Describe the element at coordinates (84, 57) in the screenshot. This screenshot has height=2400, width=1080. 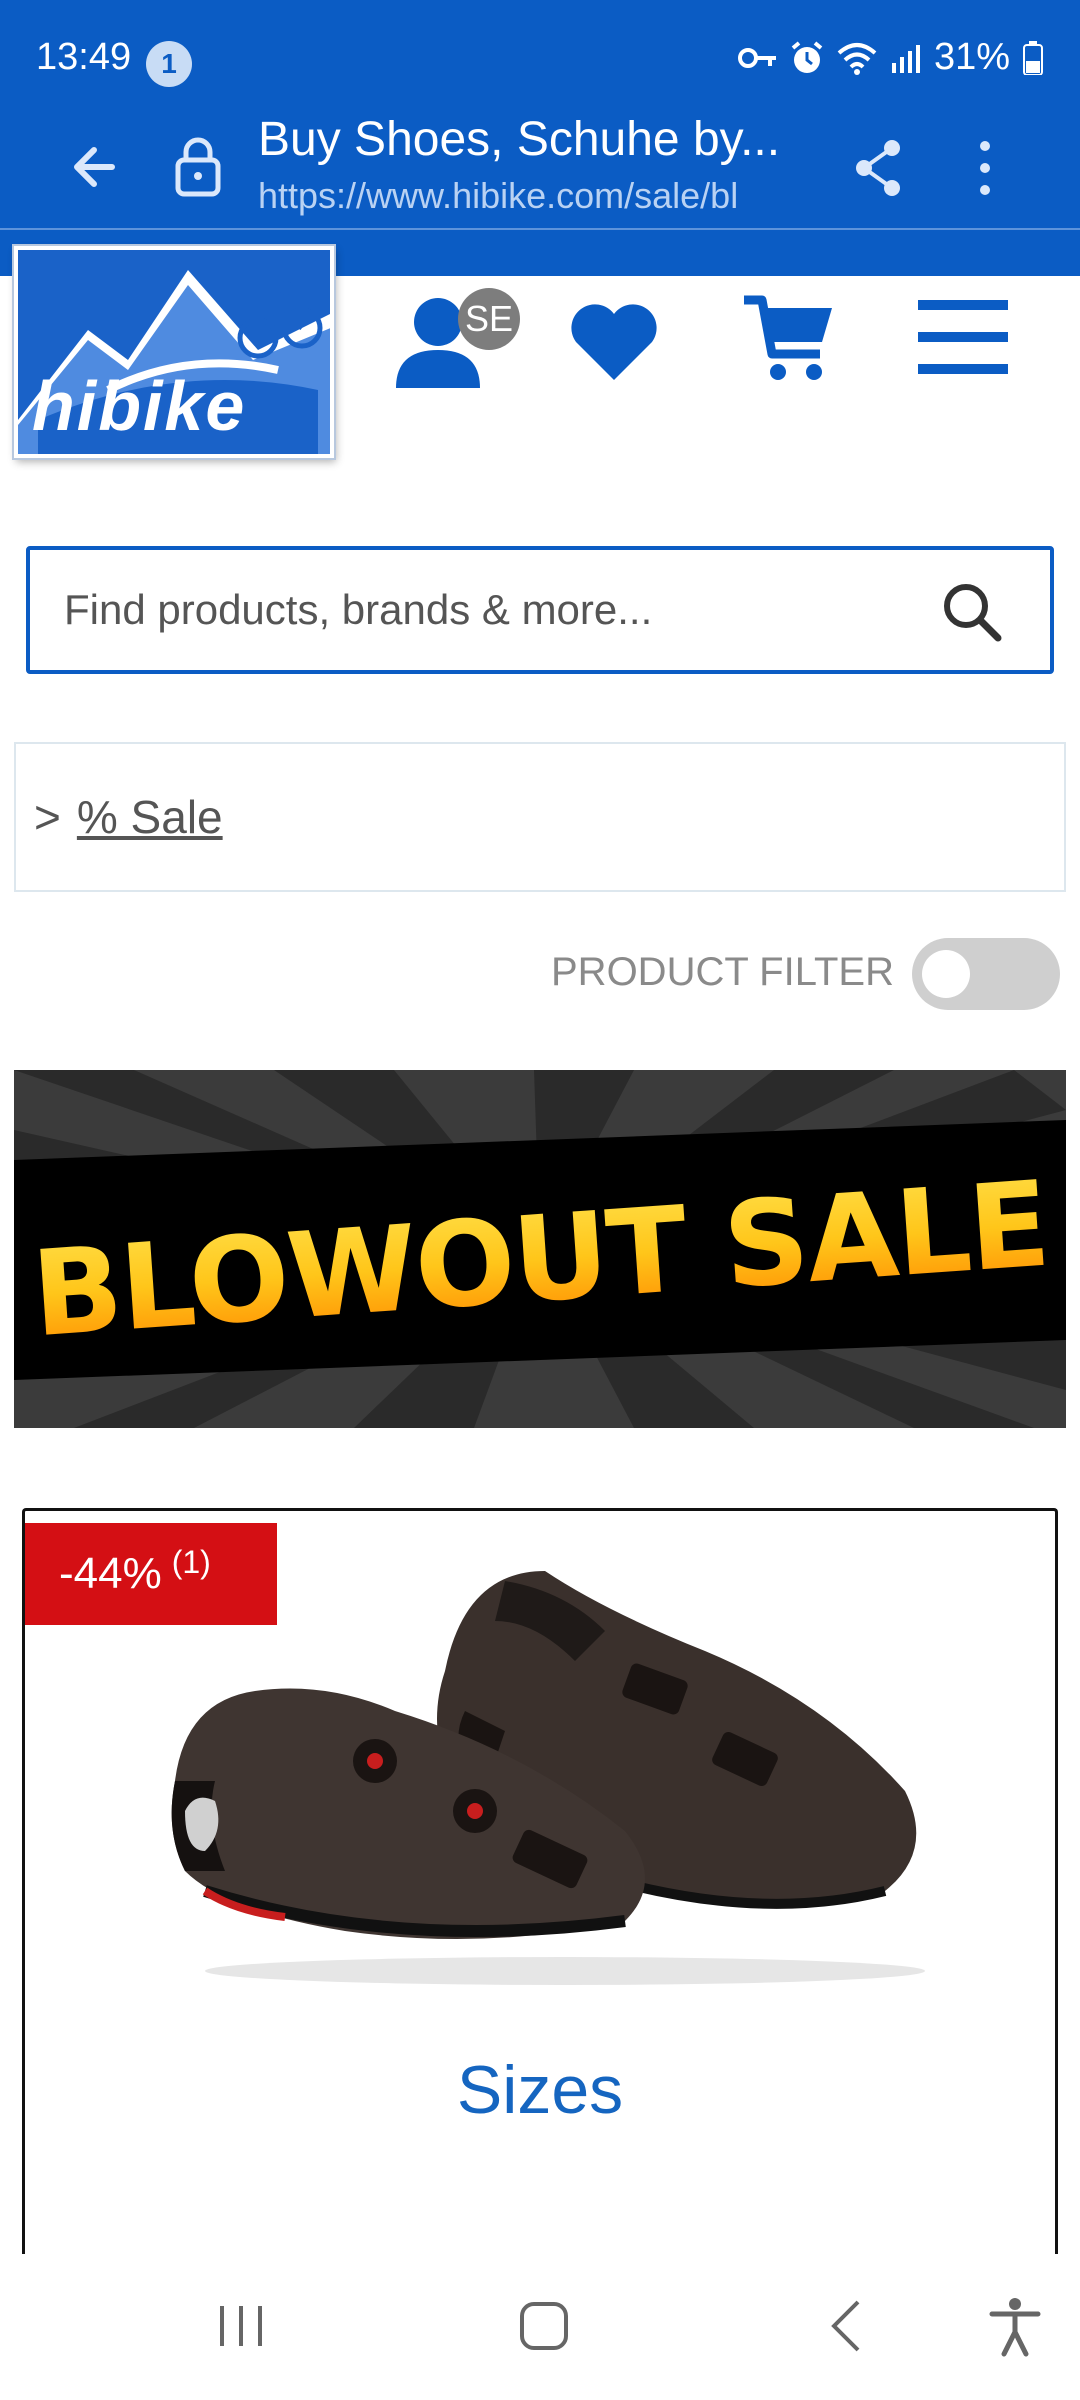
I see `status-time: 13:49` at that location.